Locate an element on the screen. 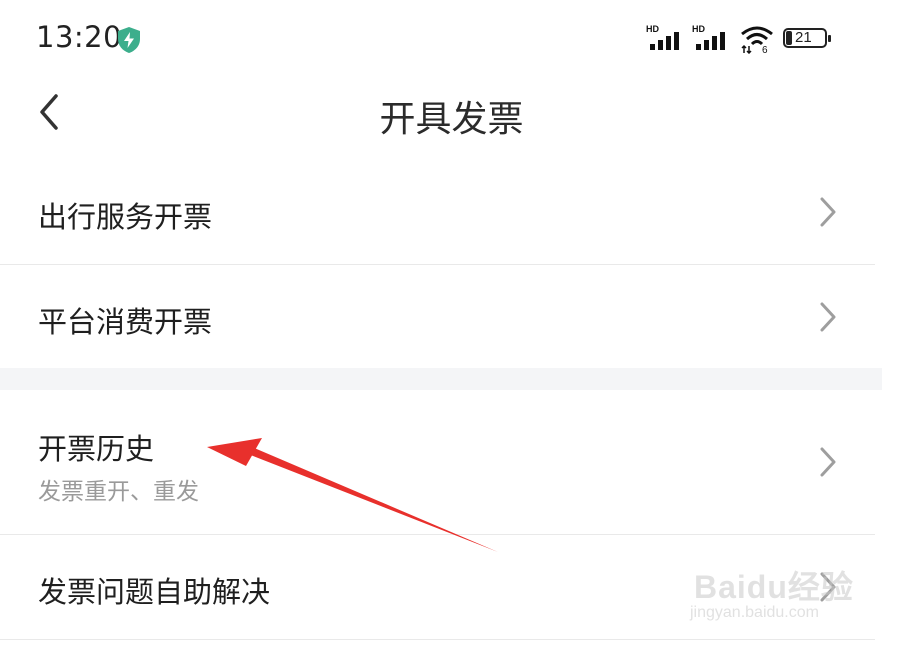  status-bar: 13:20 HD HD 6 21 is located at coordinates (451, 40).